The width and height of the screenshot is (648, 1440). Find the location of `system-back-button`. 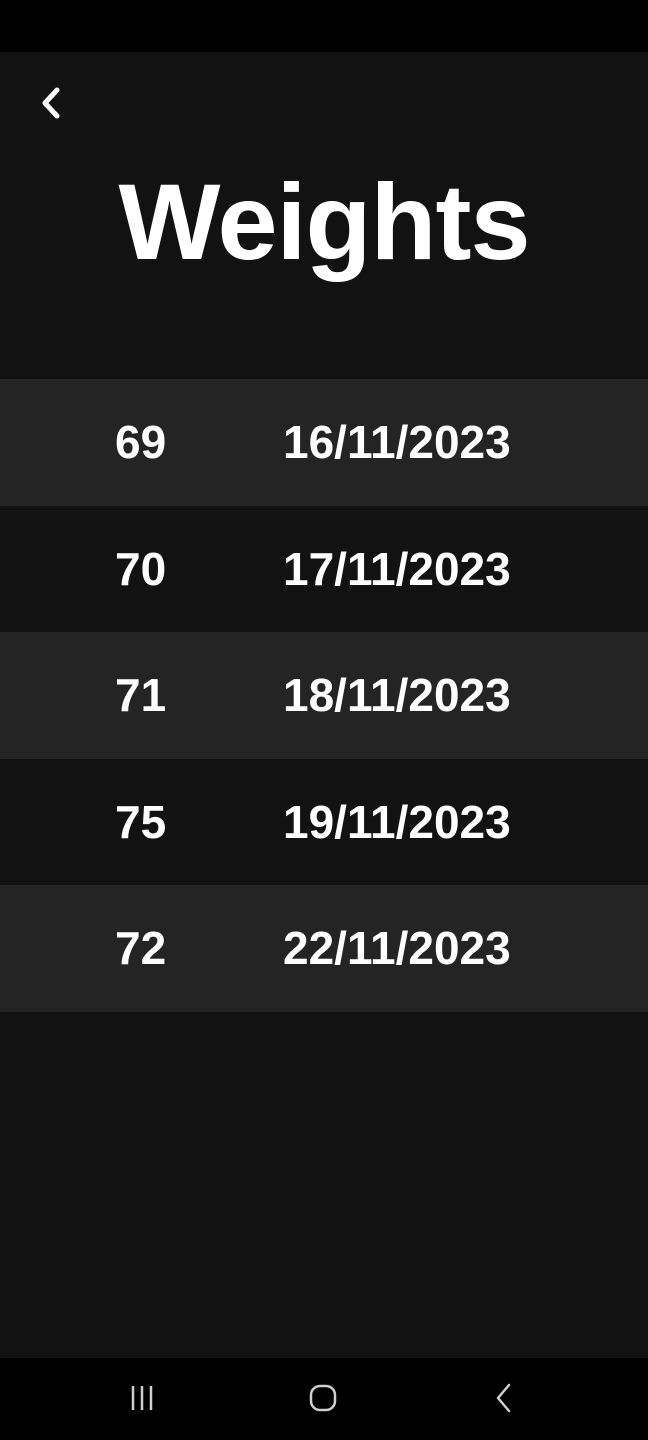

system-back-button is located at coordinates (504, 1398).